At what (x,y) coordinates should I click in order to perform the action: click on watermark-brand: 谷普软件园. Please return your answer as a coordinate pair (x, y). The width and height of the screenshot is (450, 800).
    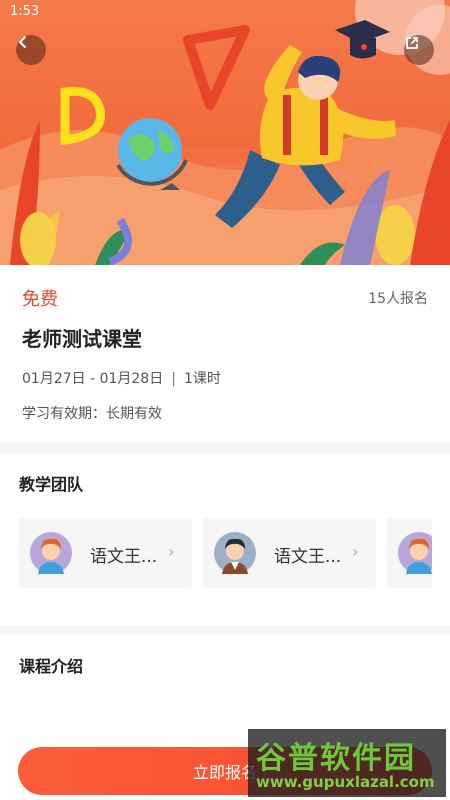
    Looking at the image, I should click on (336, 758).